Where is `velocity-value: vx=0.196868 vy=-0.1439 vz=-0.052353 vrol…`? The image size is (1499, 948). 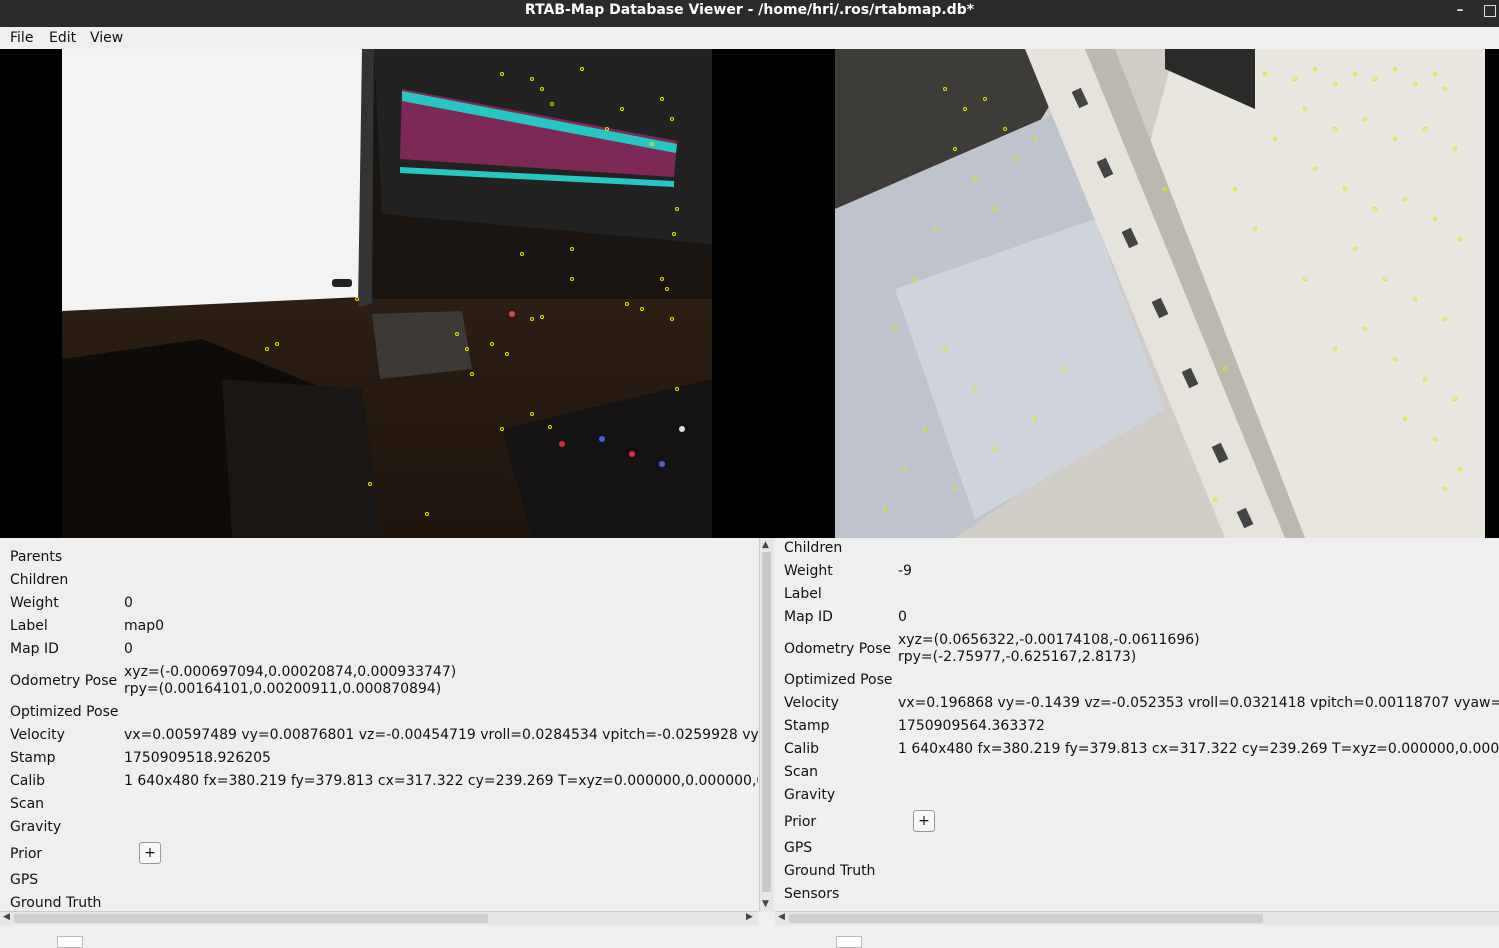 velocity-value: vx=0.196868 vy=-0.1439 vz=-0.052353 vrol… is located at coordinates (1198, 703).